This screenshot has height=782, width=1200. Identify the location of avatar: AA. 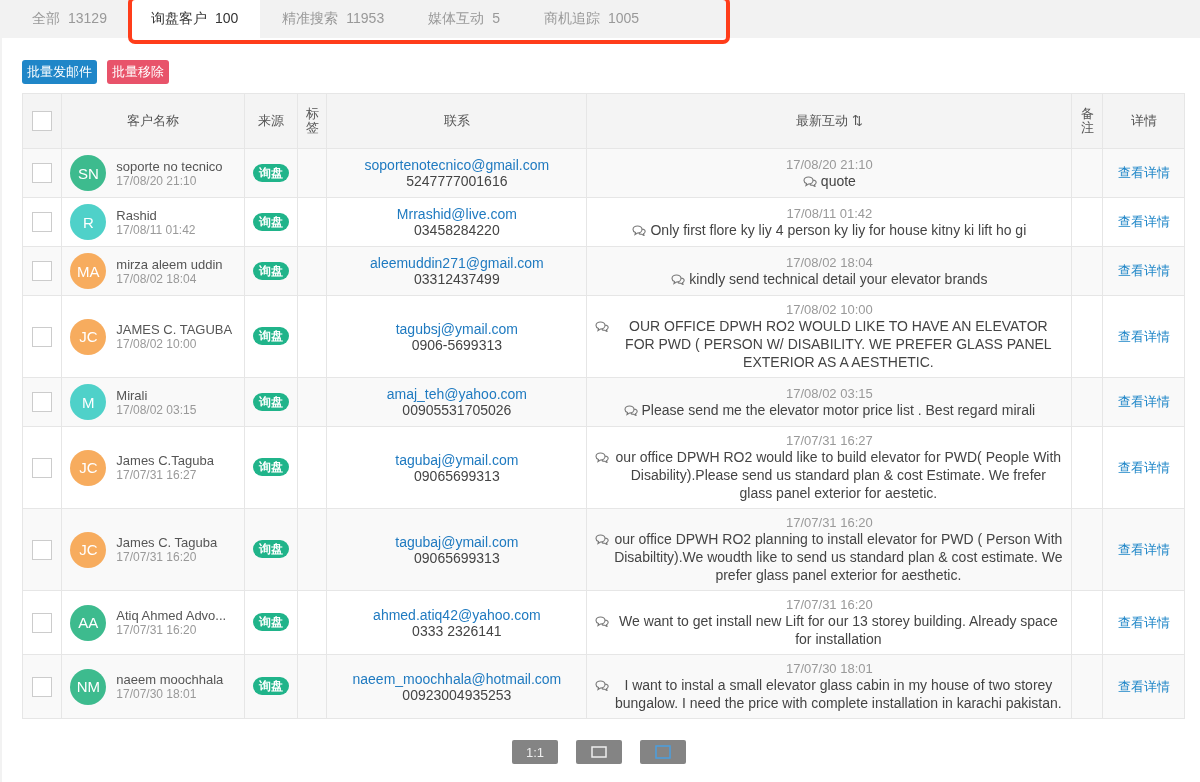
(88, 622).